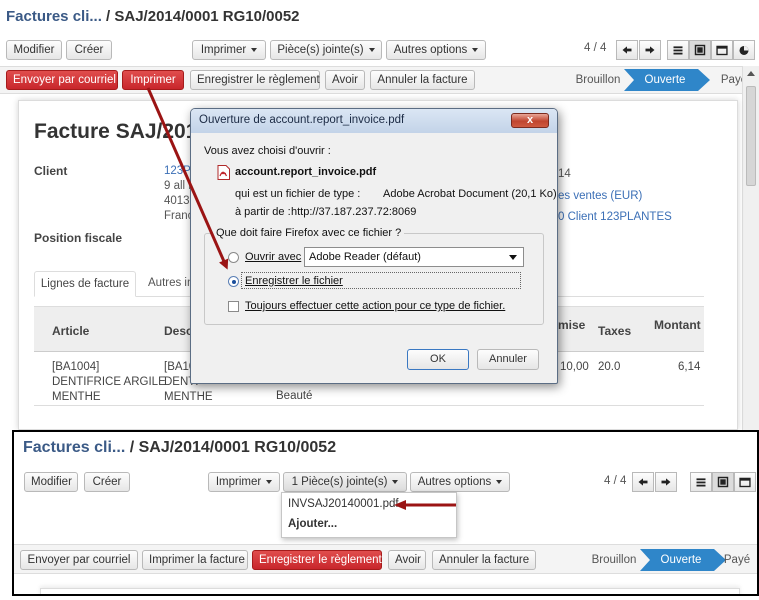  Describe the element at coordinates (598, 80) in the screenshot. I see `stage-draft: Brouillon` at that location.